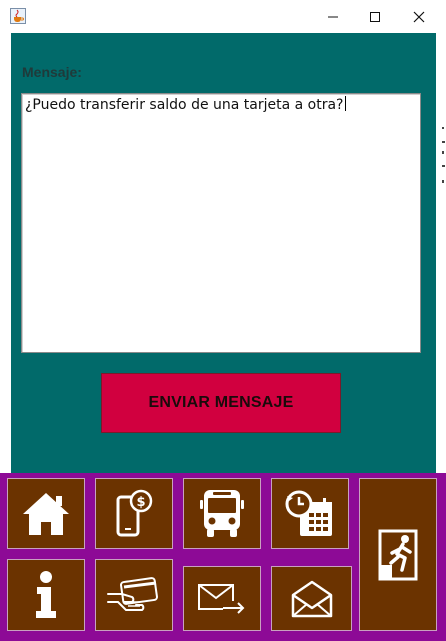 The image size is (446, 641). What do you see at coordinates (441, 253) in the screenshot?
I see `window-frame-right` at bounding box center [441, 253].